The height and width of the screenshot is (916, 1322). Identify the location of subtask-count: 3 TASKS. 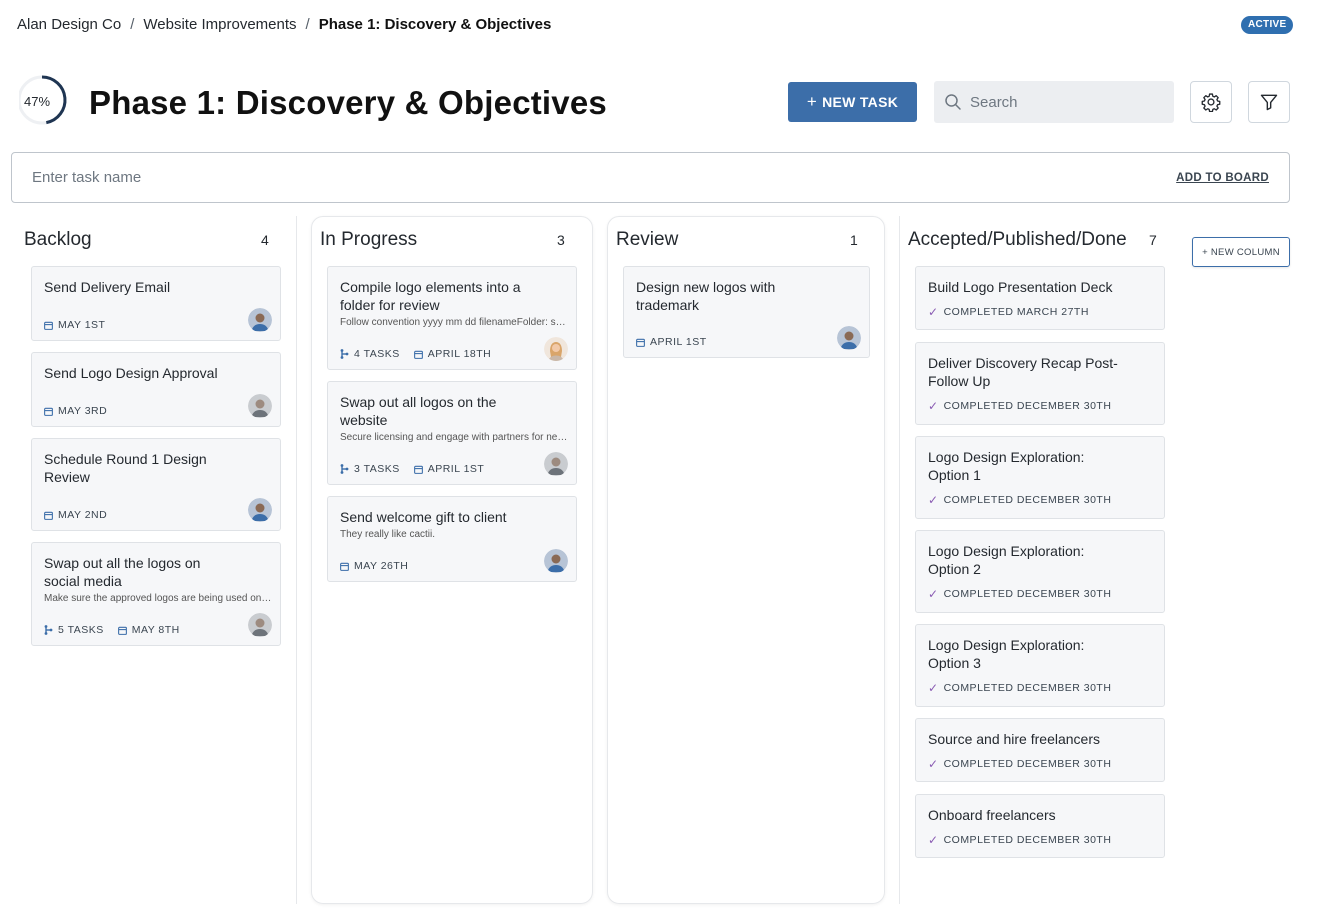
(370, 469).